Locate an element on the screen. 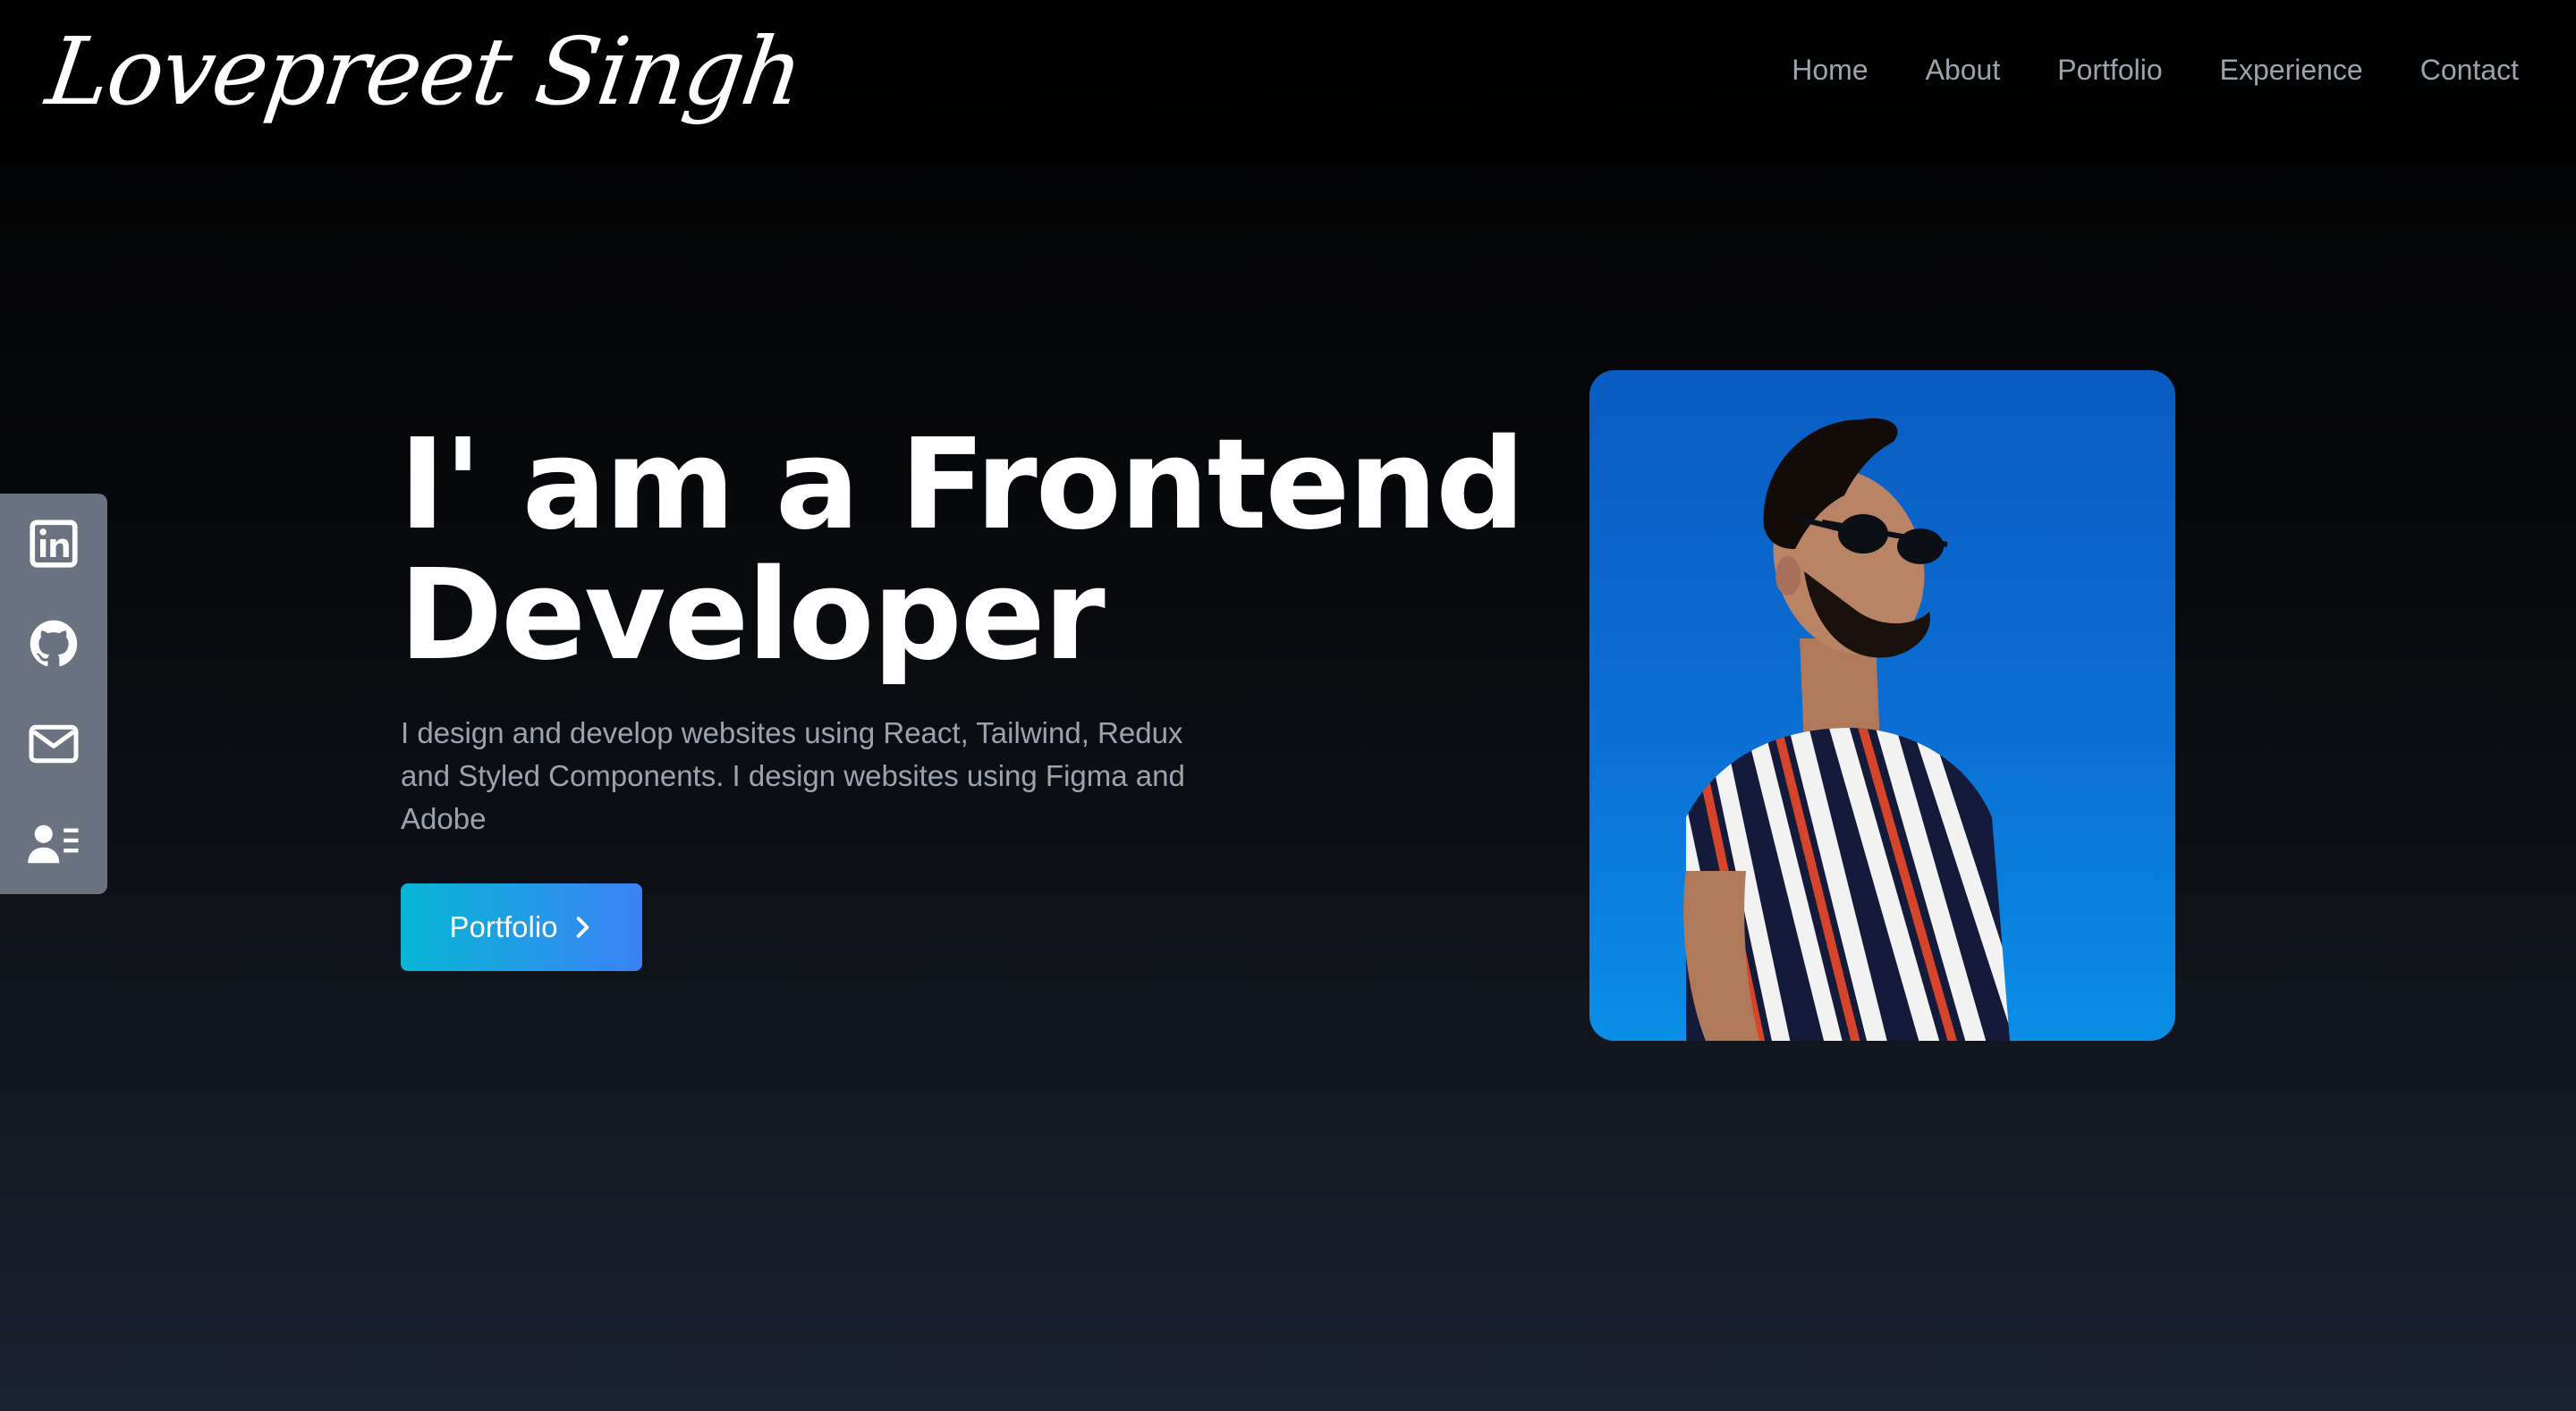  hero-title: I' am a Frontend Developer is located at coordinates (962, 551).